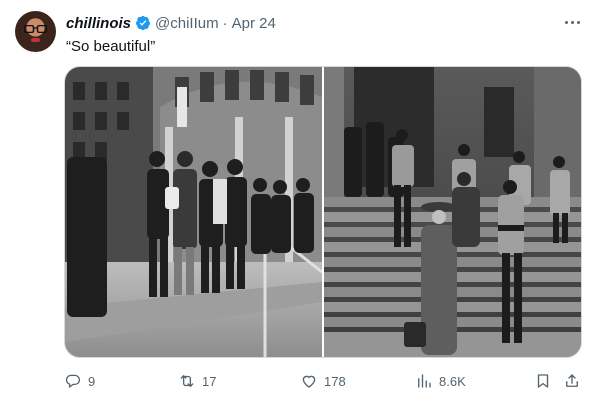  I want to click on views-count: 8.6K, so click(452, 381).